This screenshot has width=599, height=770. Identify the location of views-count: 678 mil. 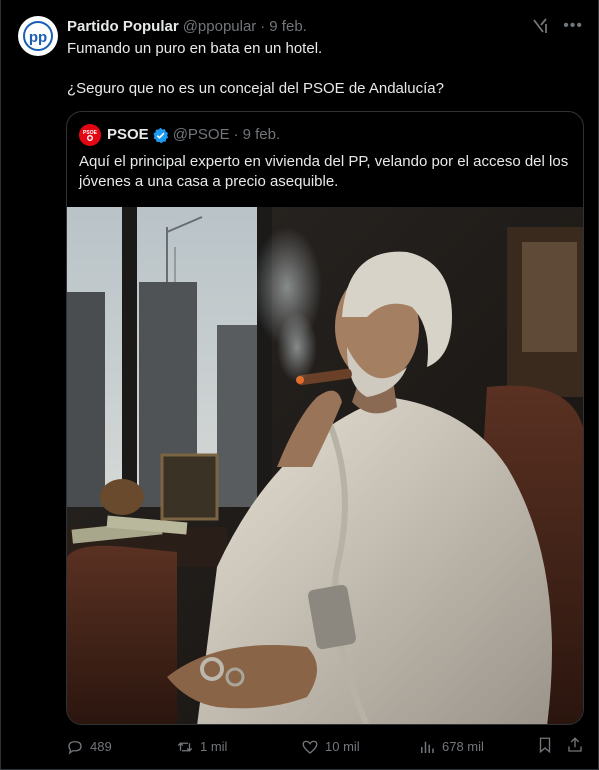
(463, 746).